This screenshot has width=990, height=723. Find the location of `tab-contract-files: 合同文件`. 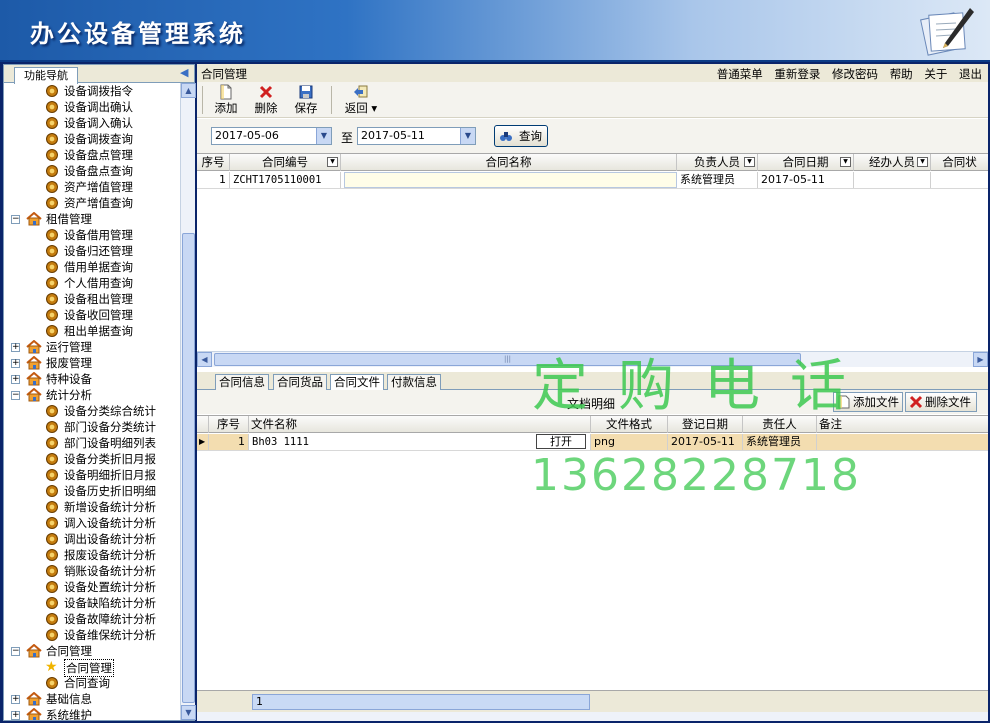

tab-contract-files: 合同文件 is located at coordinates (357, 382).